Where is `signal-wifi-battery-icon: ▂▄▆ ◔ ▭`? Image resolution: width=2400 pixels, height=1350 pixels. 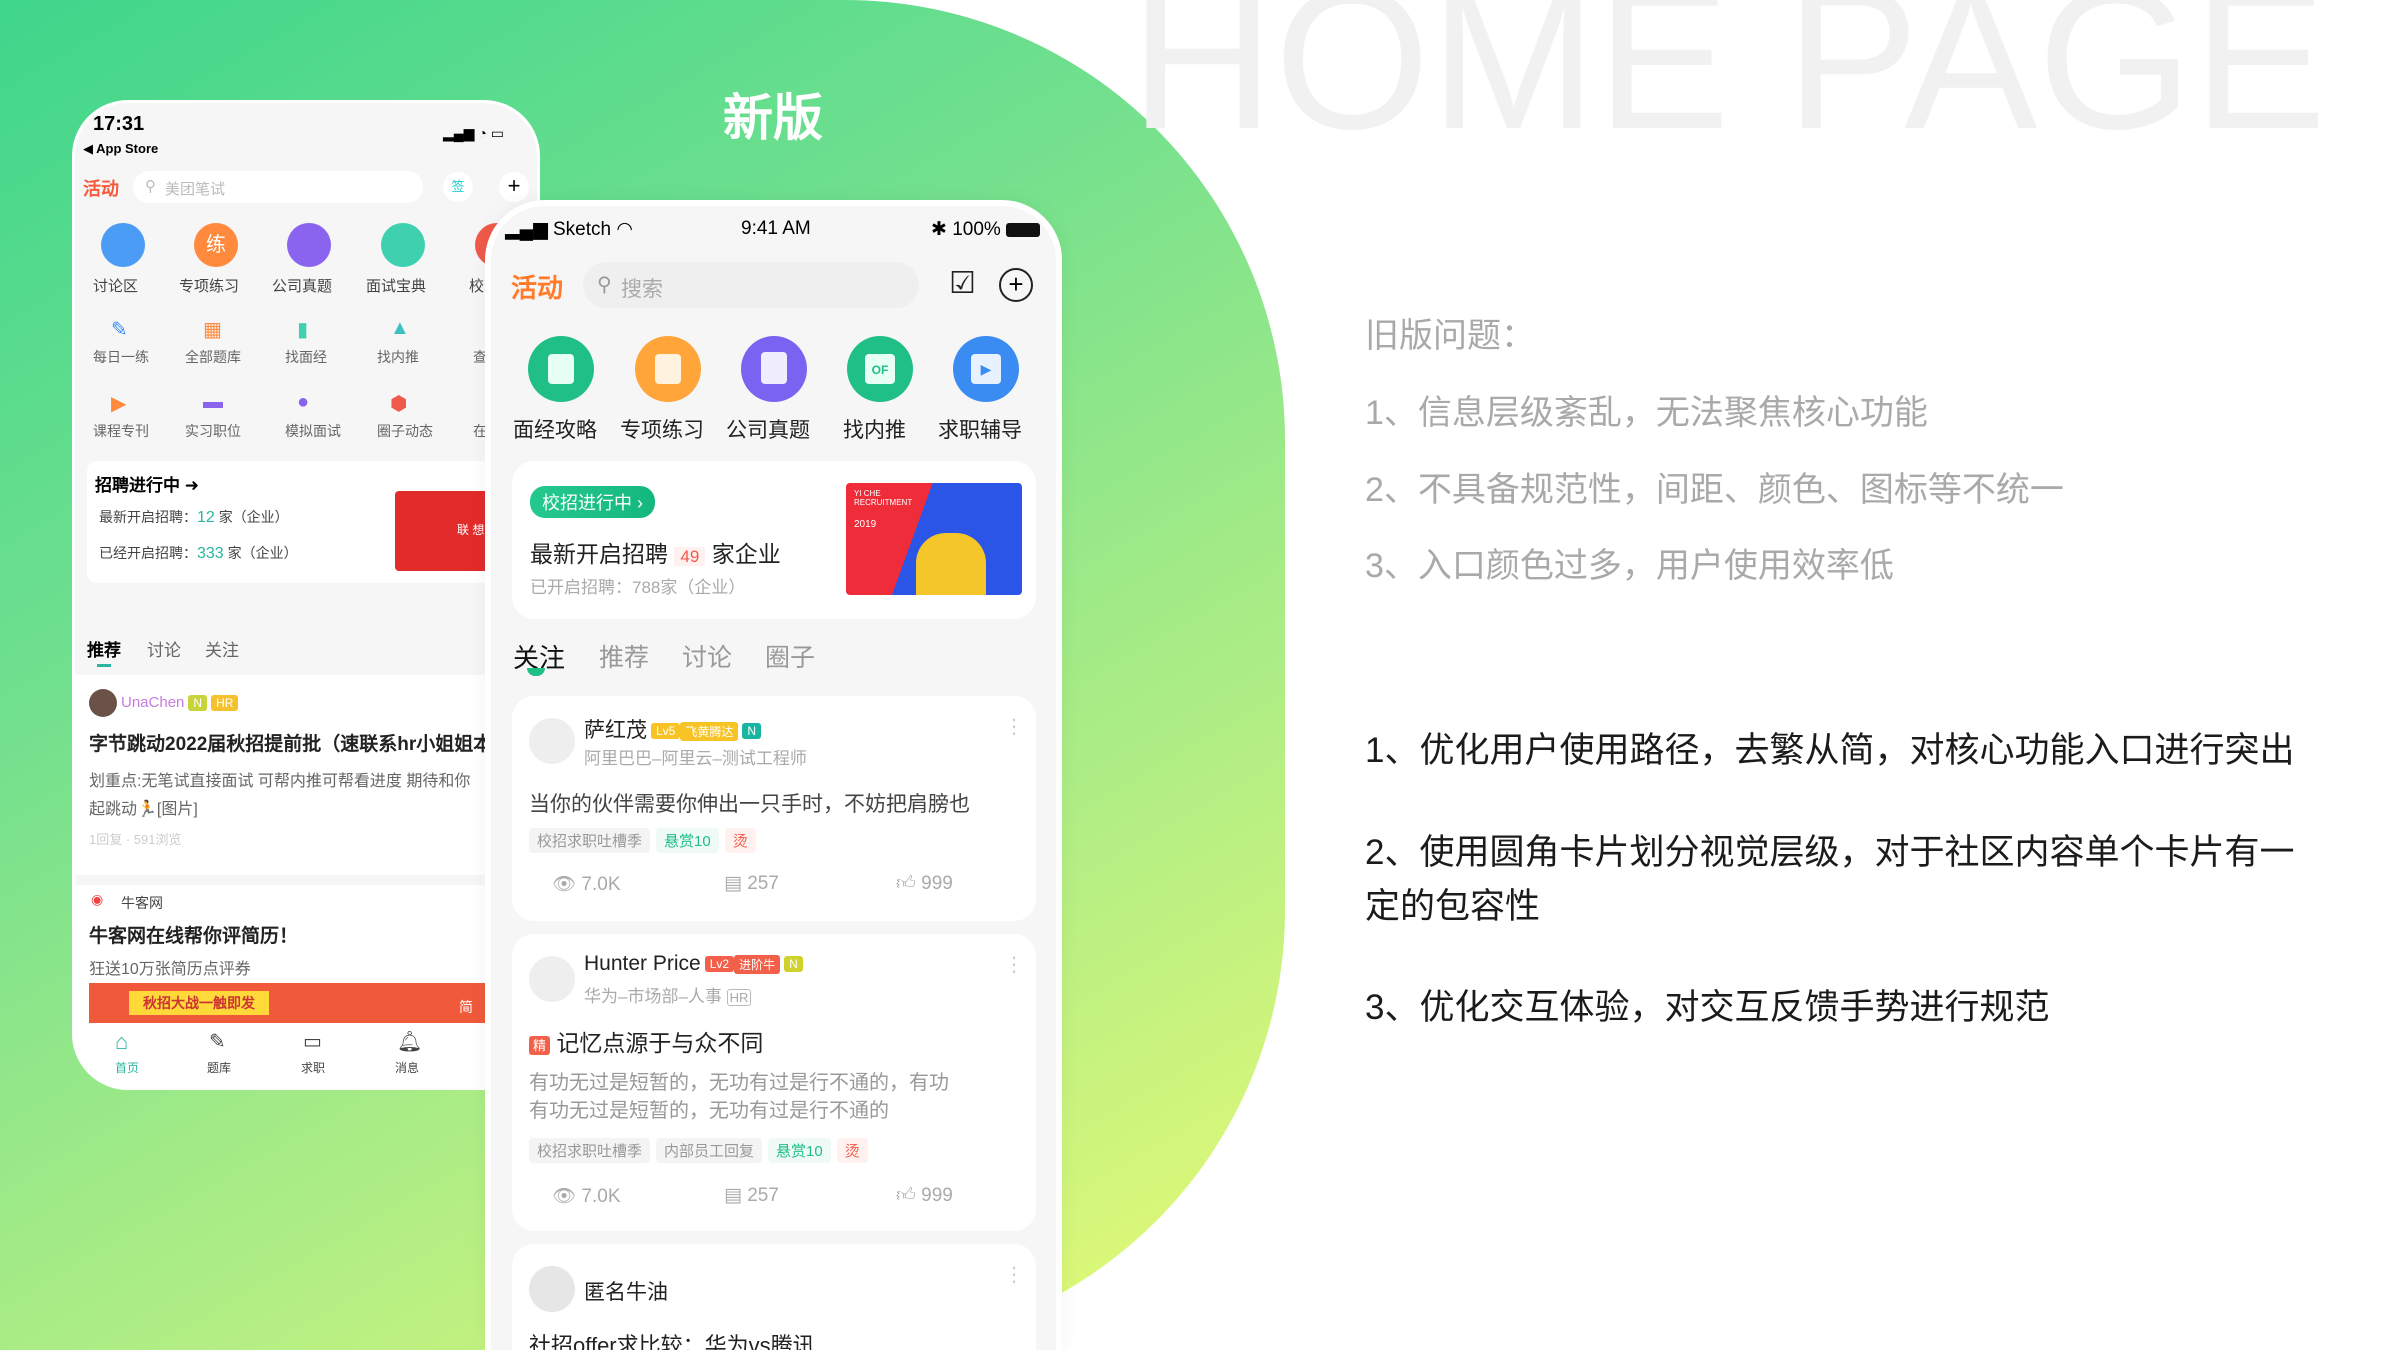
signal-wifi-battery-icon: ▂▄▆ ◔ ▭ is located at coordinates (473, 133).